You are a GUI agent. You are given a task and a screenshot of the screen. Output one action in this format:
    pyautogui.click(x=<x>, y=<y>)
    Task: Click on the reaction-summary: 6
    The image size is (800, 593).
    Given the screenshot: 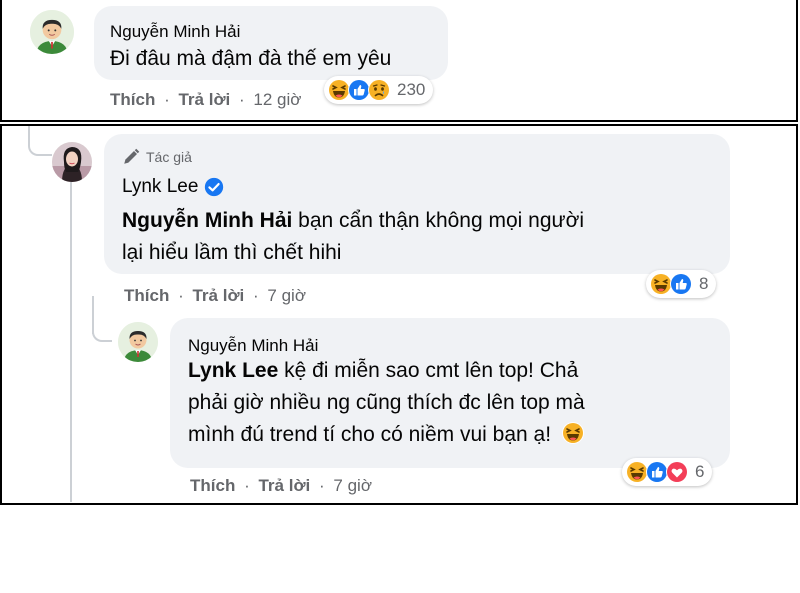 What is the action you would take?
    pyautogui.click(x=667, y=472)
    